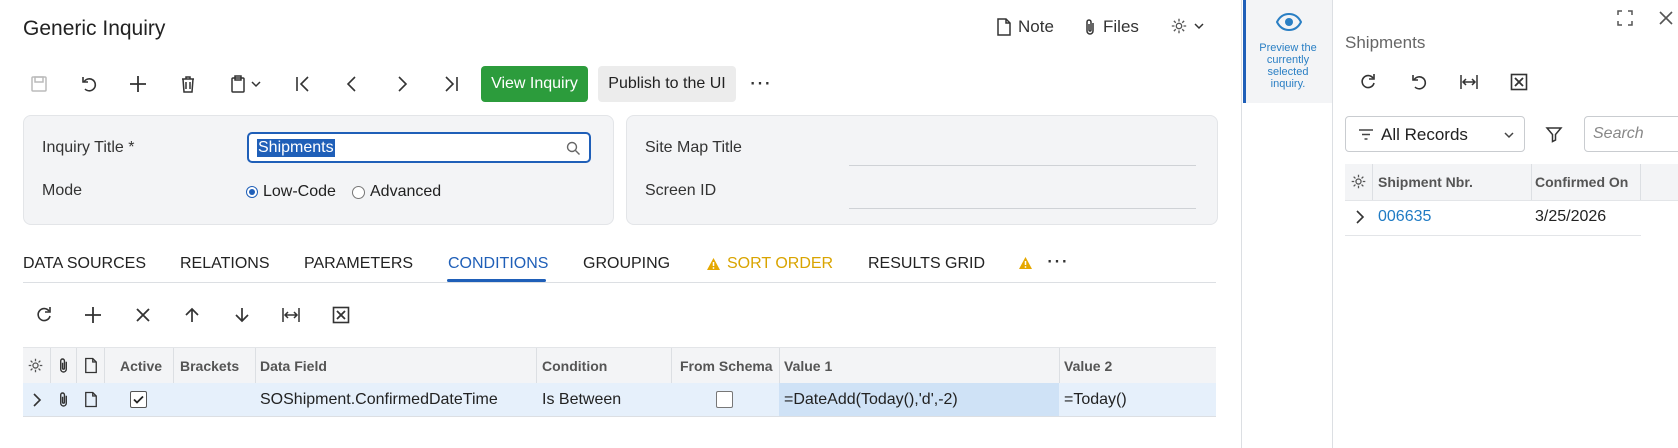  What do you see at coordinates (726, 366) in the screenshot?
I see `column-header-from-schema: From Schema` at bounding box center [726, 366].